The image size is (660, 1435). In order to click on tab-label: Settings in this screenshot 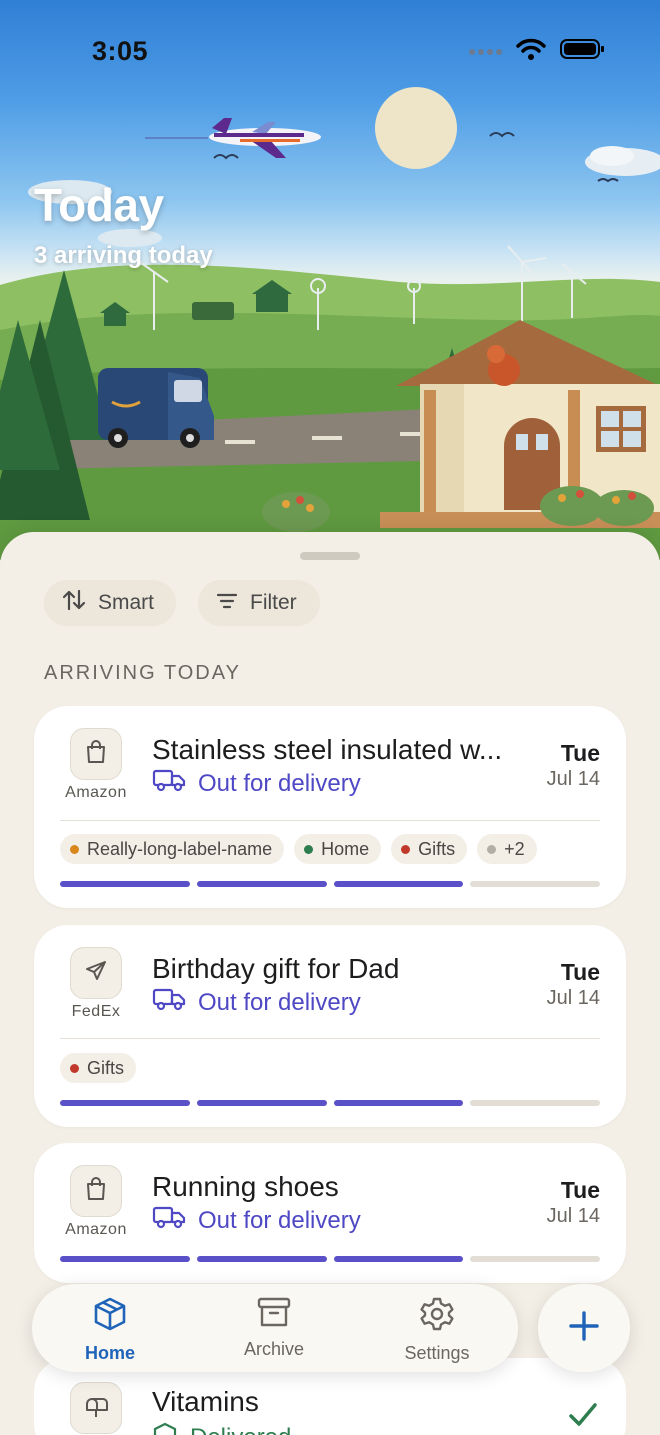, I will do `click(437, 1353)`.